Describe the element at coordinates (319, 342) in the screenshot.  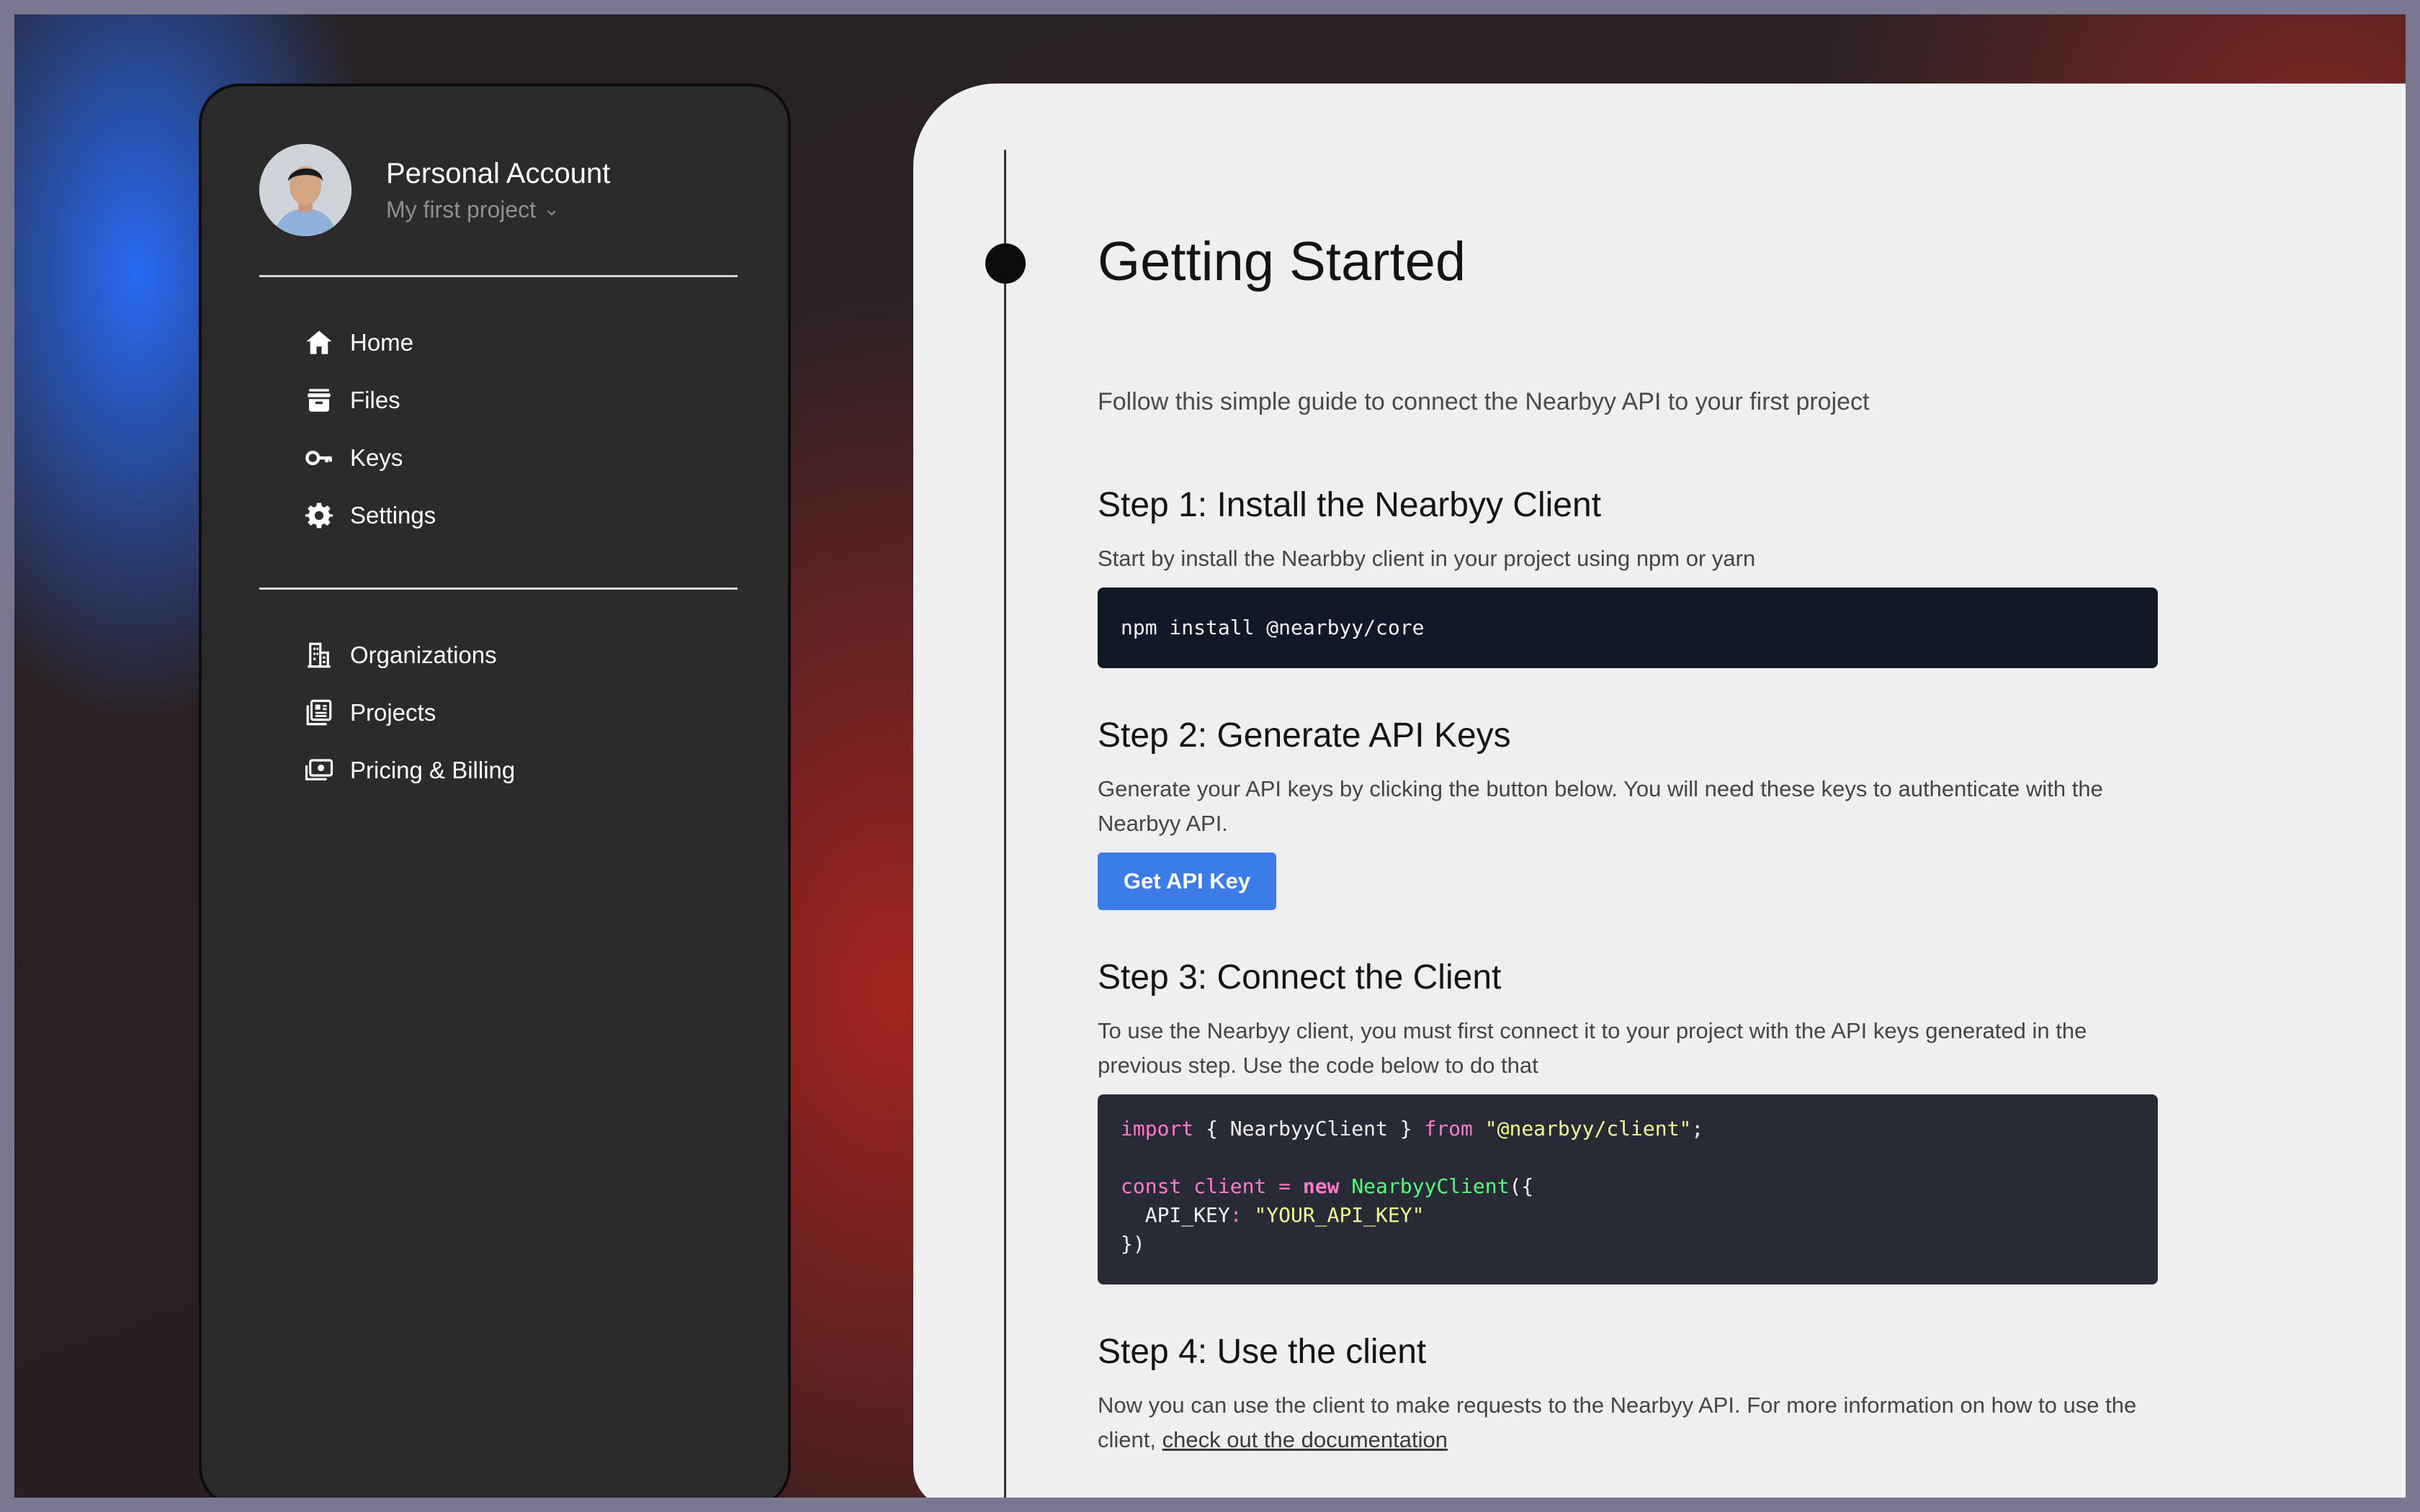
I see `home-icon` at that location.